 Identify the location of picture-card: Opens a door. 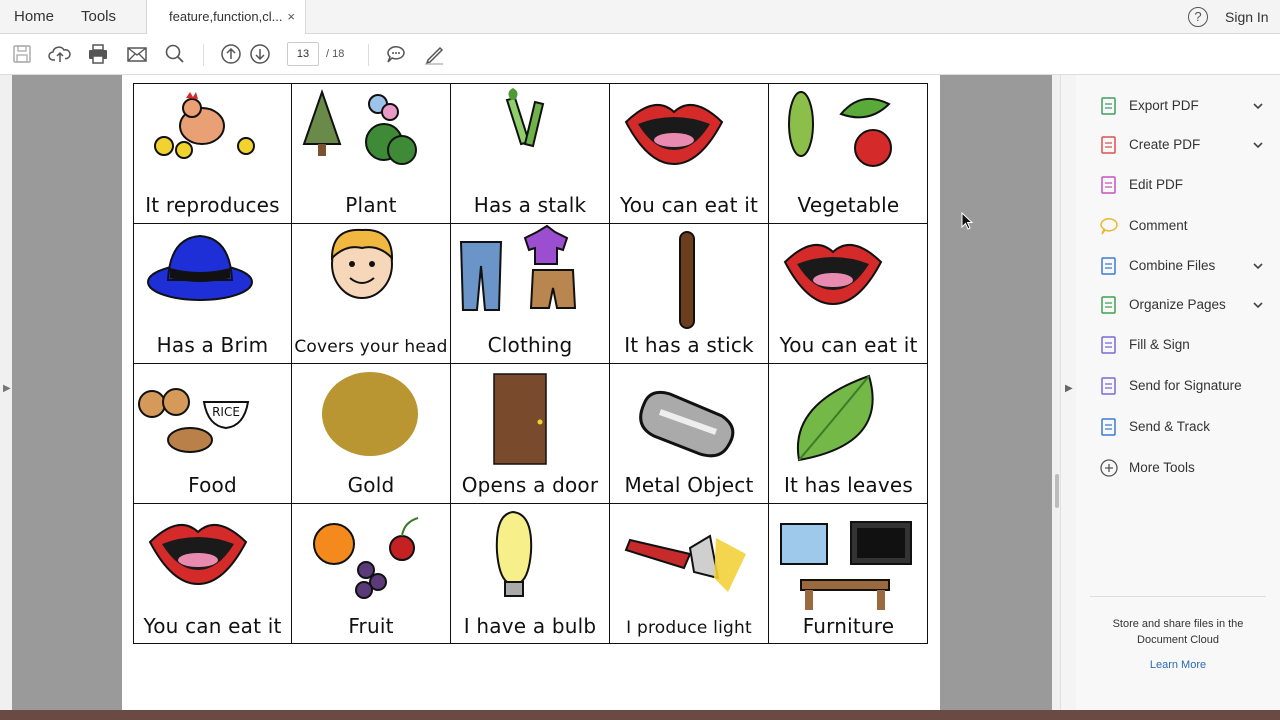
(530, 434).